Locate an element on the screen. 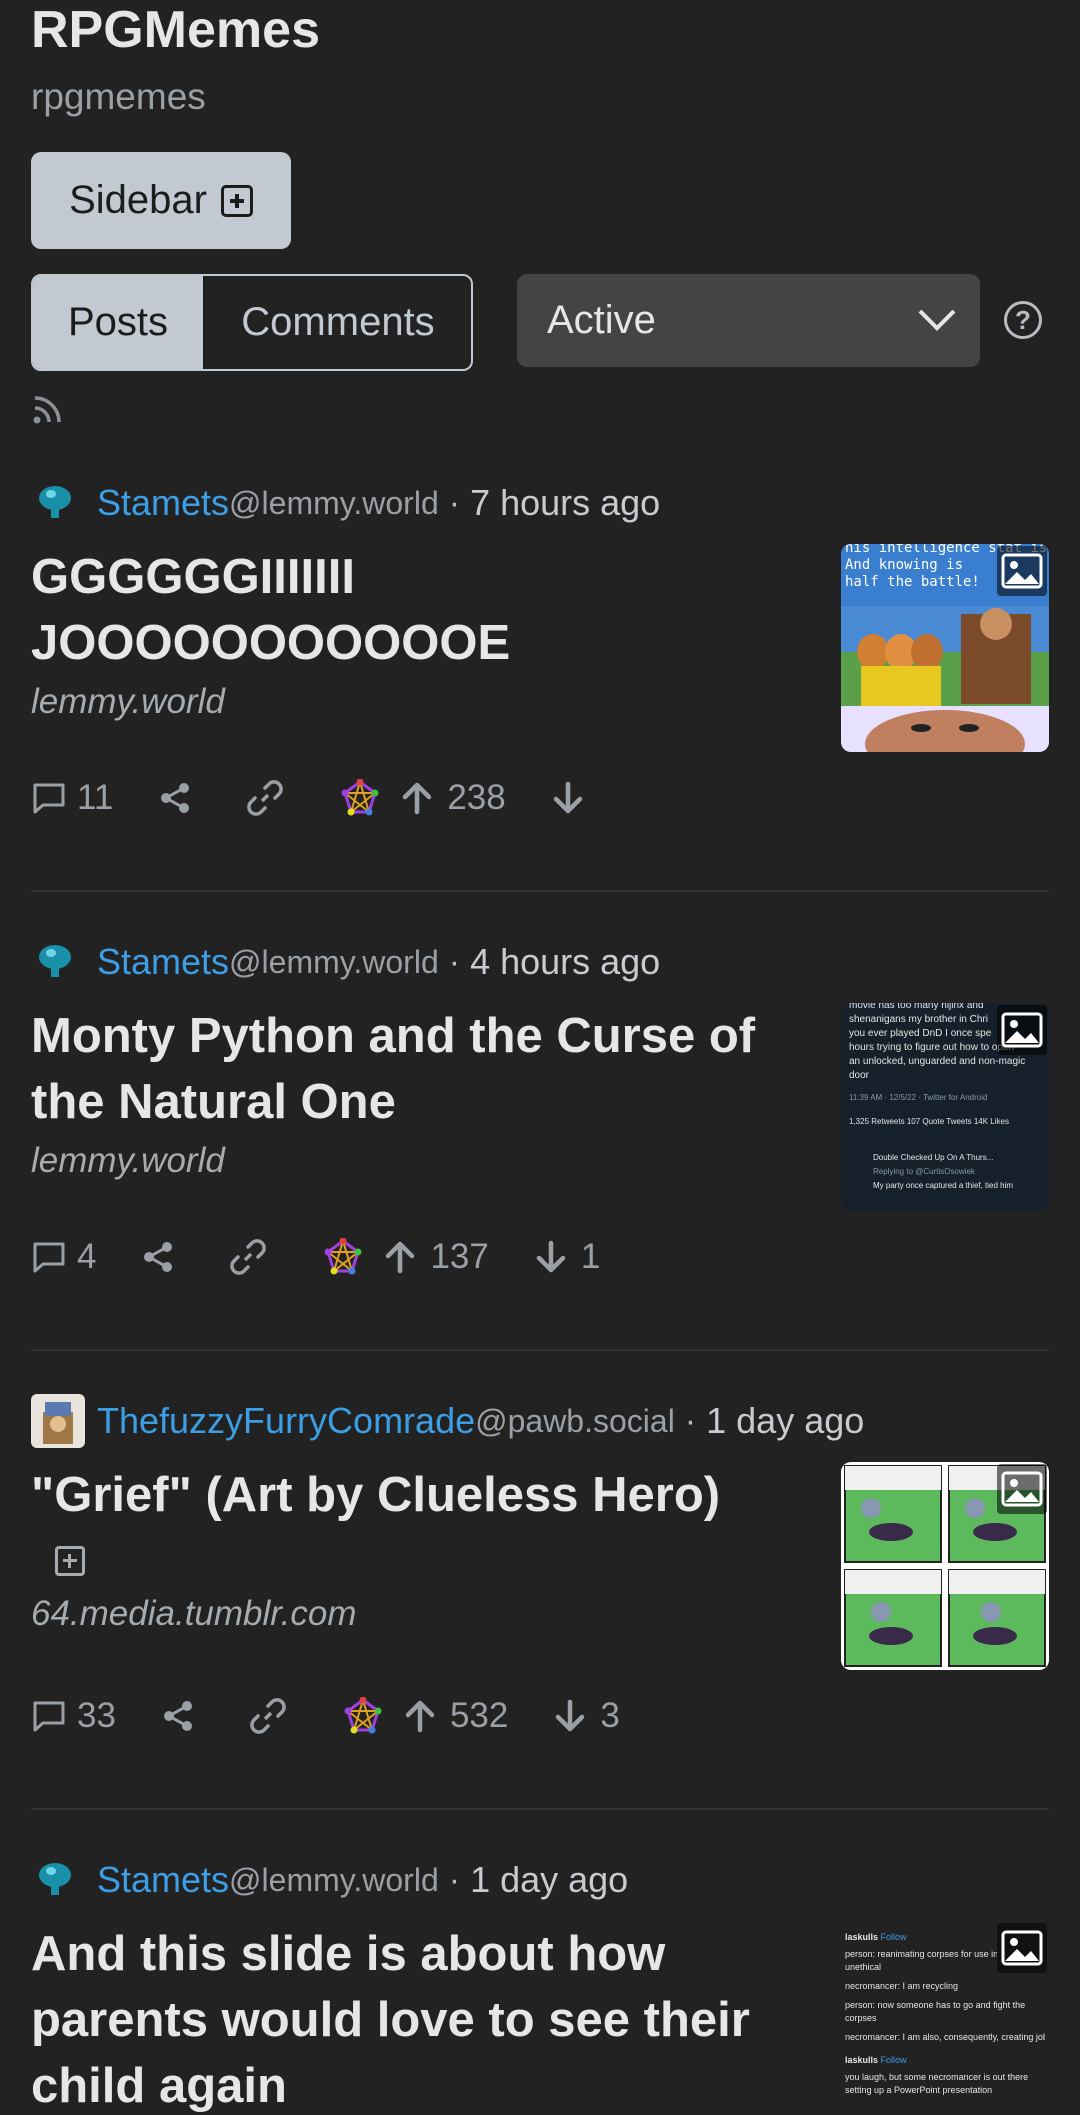 This screenshot has height=2115, width=1080. upvote-button: 532 is located at coordinates (455, 1716).